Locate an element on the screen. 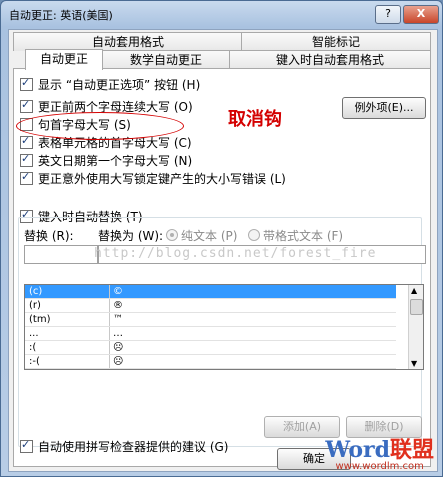 The height and width of the screenshot is (477, 443). list-item-to: © is located at coordinates (118, 291).